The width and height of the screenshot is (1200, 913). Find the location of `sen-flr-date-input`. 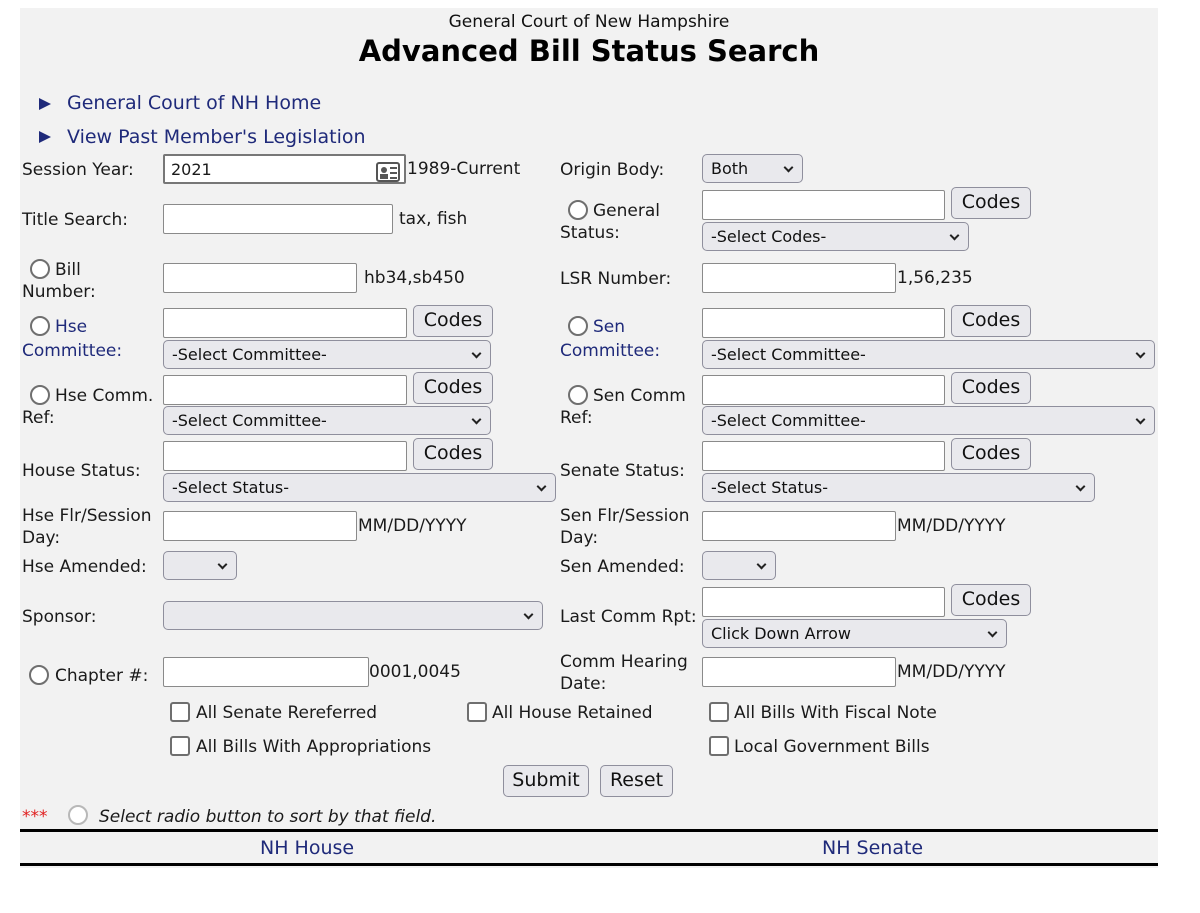

sen-flr-date-input is located at coordinates (799, 526).